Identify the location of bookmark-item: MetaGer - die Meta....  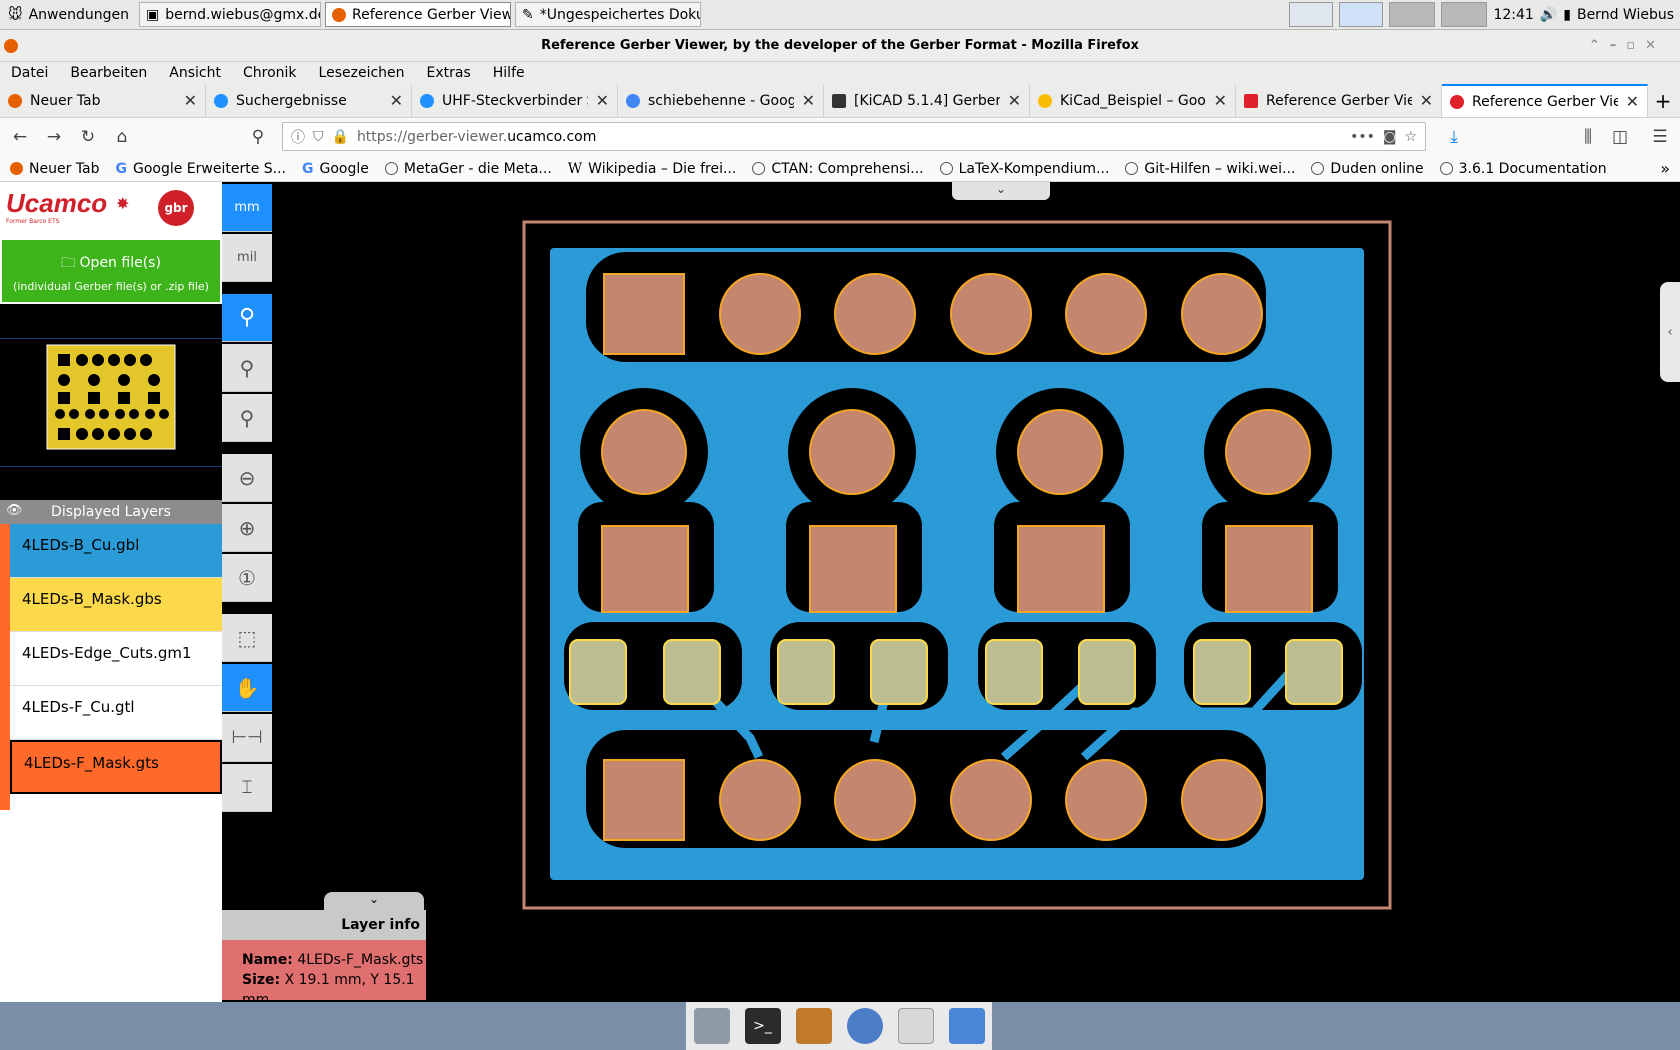
(468, 169).